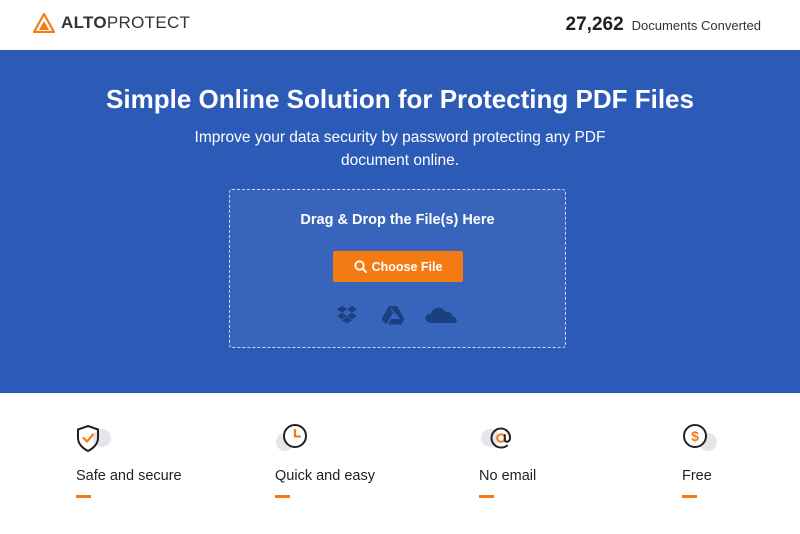  I want to click on feature-safe-secure: Safe and secure, so click(156, 464).